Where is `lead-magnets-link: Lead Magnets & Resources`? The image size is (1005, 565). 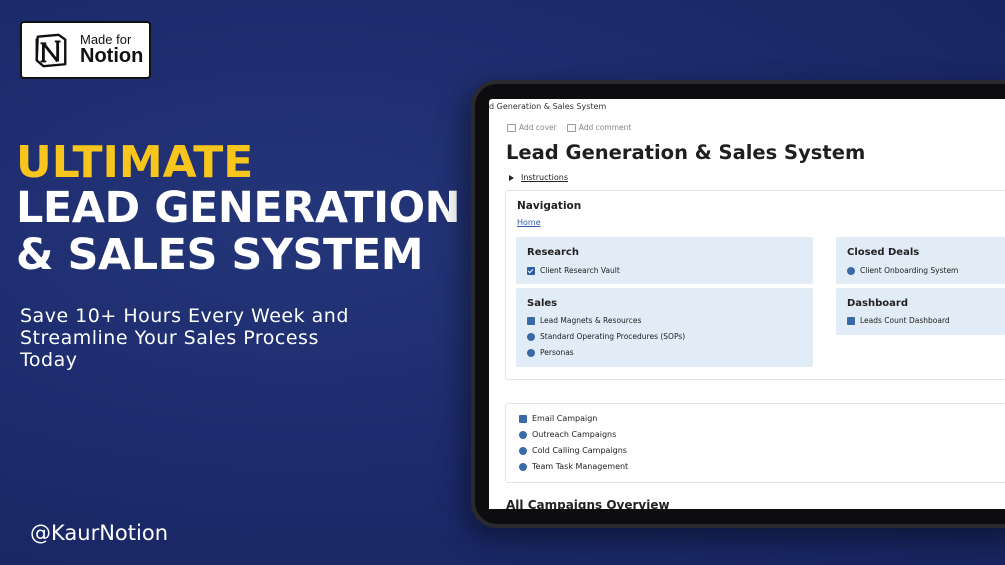 lead-magnets-link: Lead Magnets & Resources is located at coordinates (584, 320).